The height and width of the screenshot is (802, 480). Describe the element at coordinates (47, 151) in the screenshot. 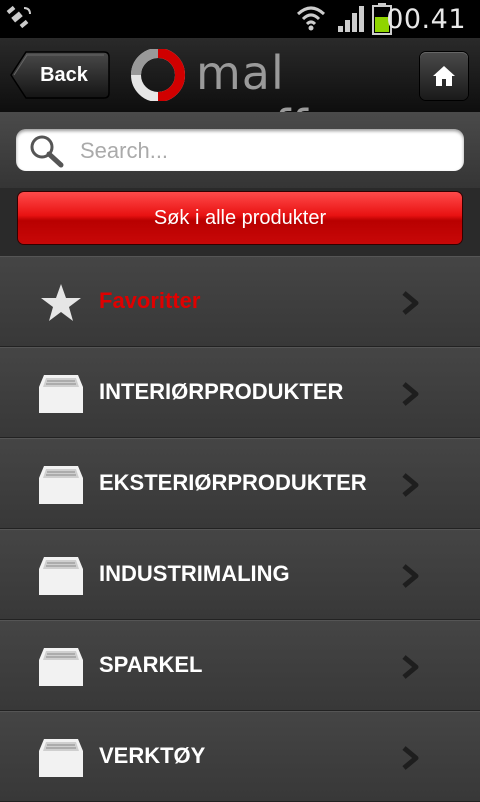

I see `search-icon` at that location.